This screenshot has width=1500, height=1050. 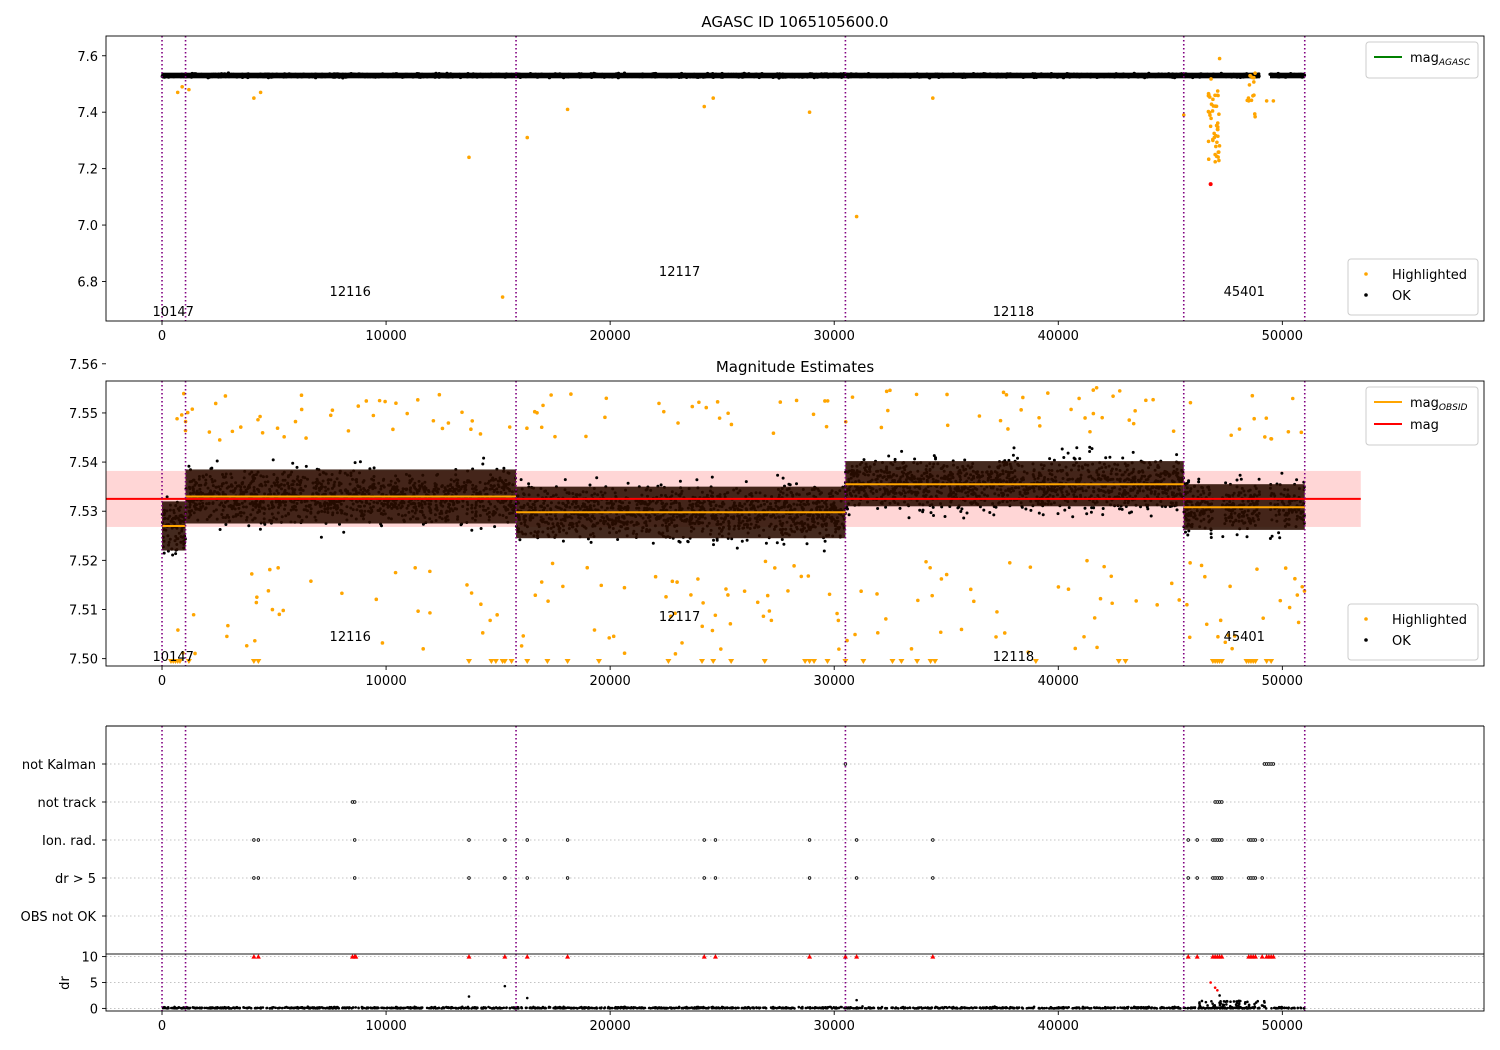 What do you see at coordinates (83, 414) in the screenshot?
I see `y-tick-label: 7.55` at bounding box center [83, 414].